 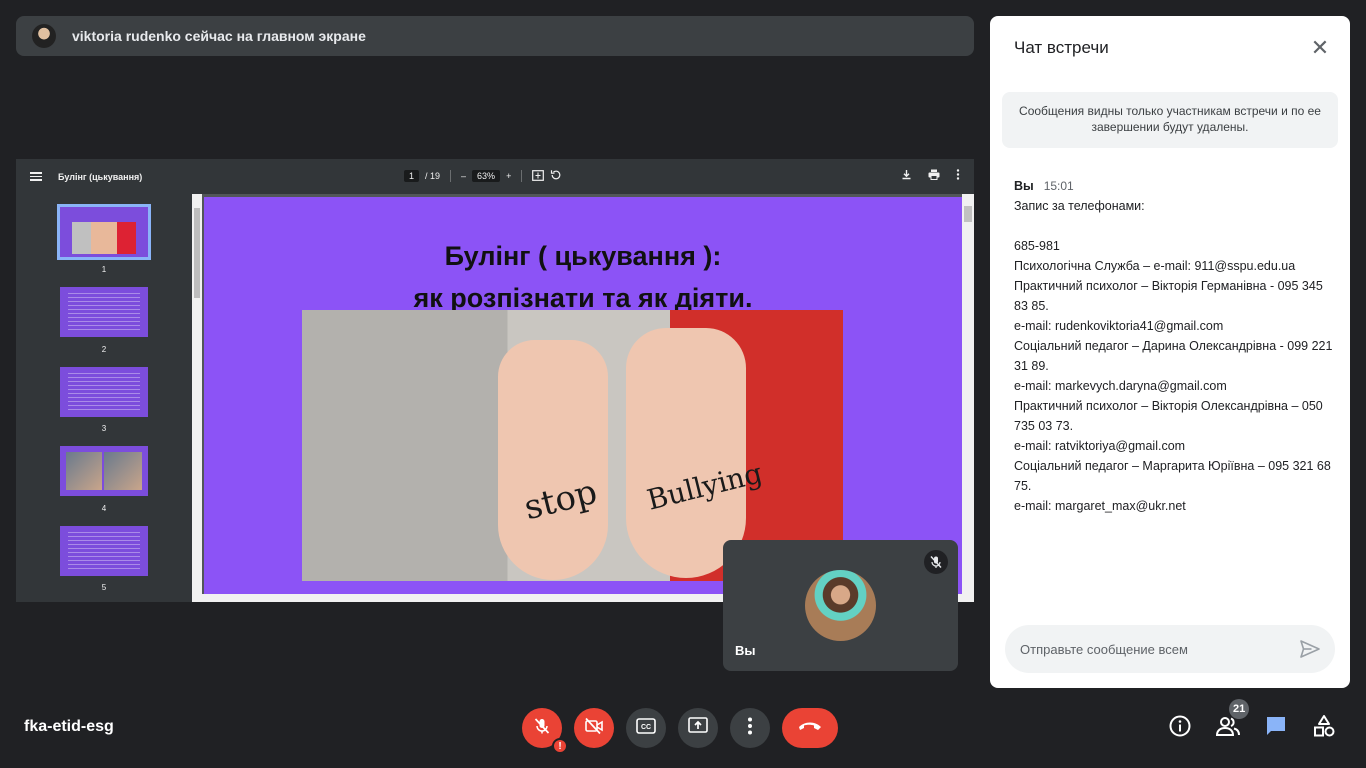 I want to click on captions-button: CC, so click(x=646, y=728).